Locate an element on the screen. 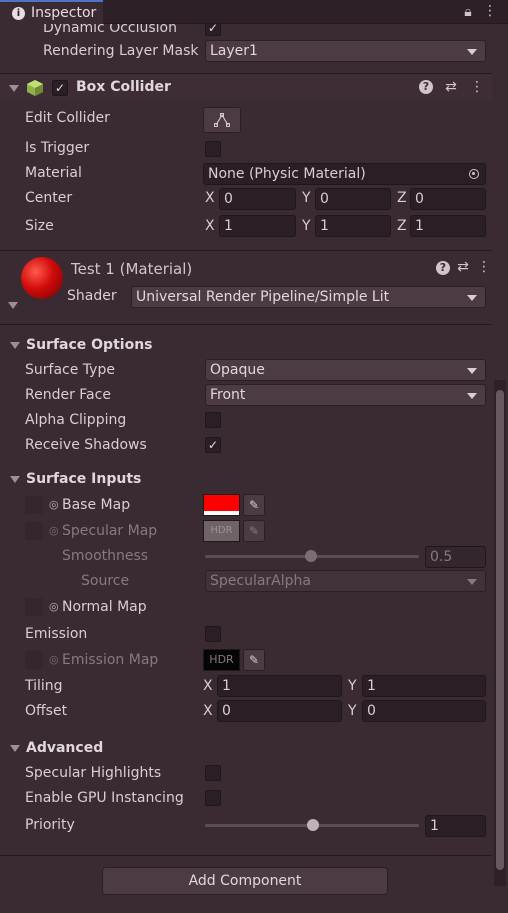  center-z-axis-label: Z is located at coordinates (402, 198).